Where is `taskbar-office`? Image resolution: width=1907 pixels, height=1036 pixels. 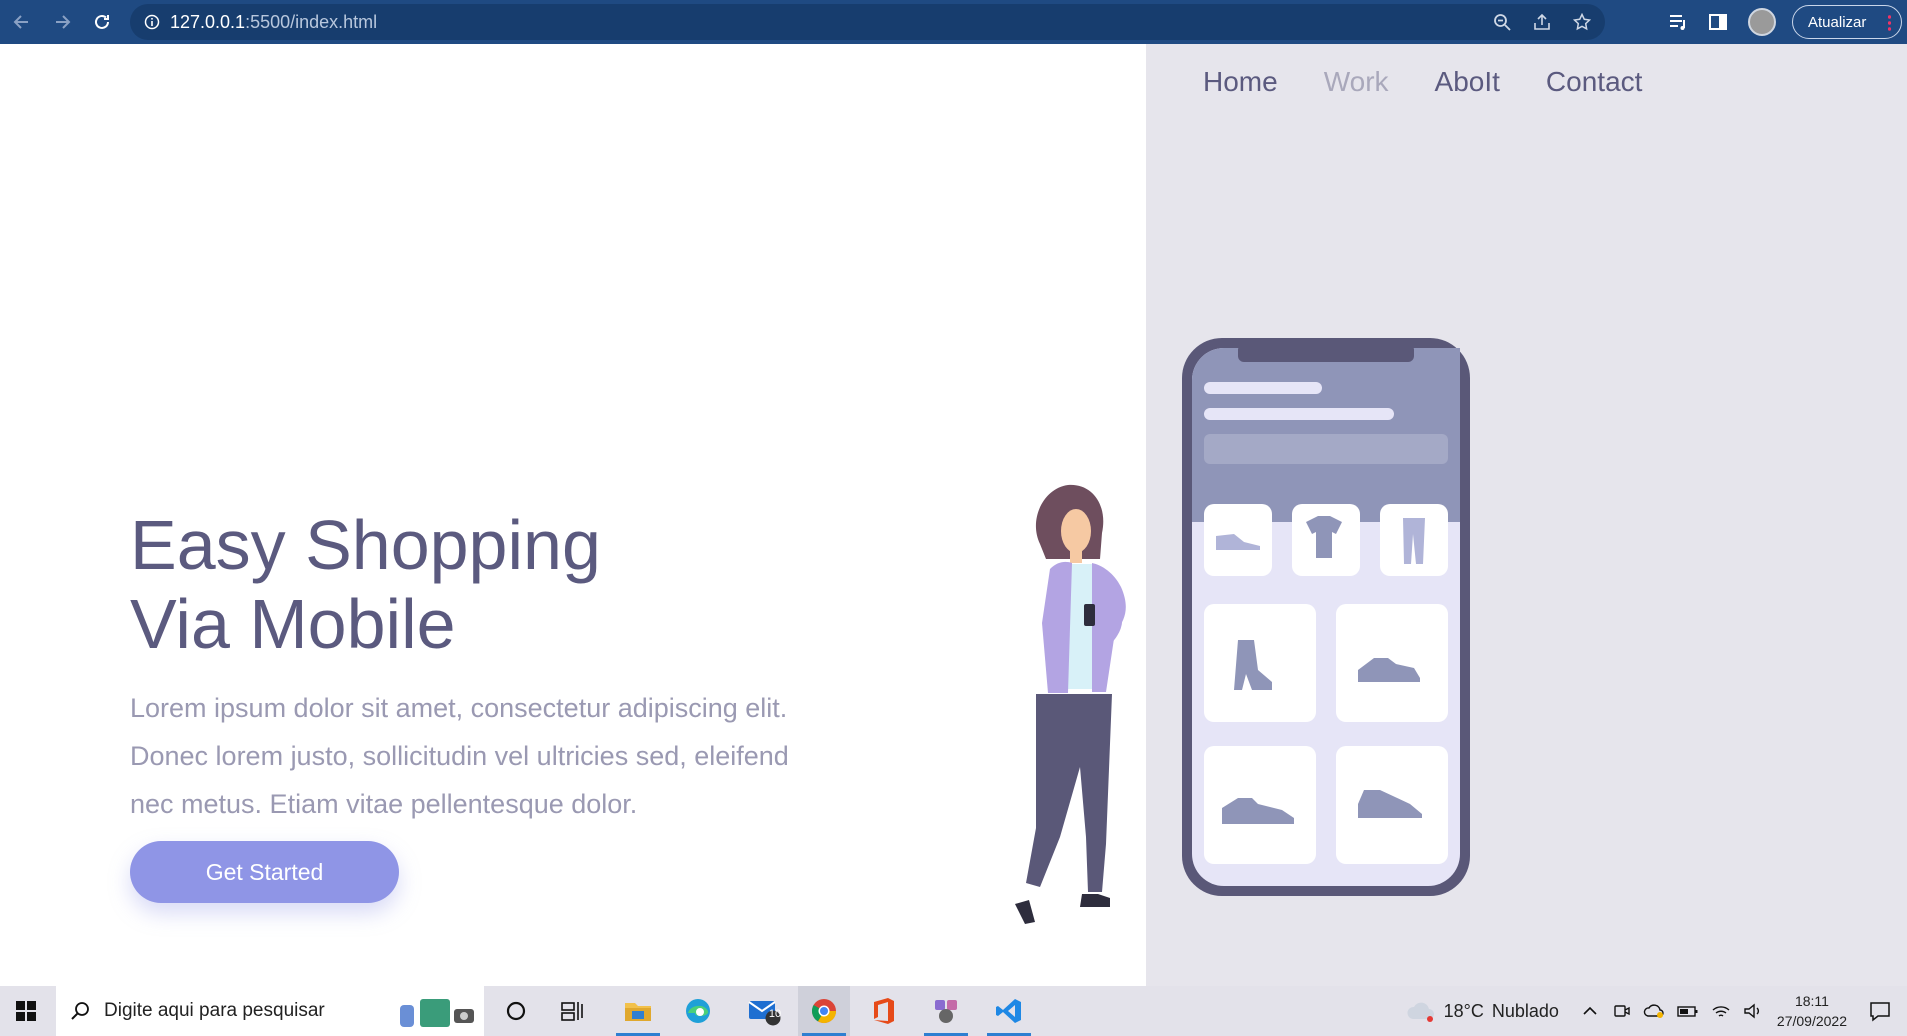 taskbar-office is located at coordinates (884, 1011).